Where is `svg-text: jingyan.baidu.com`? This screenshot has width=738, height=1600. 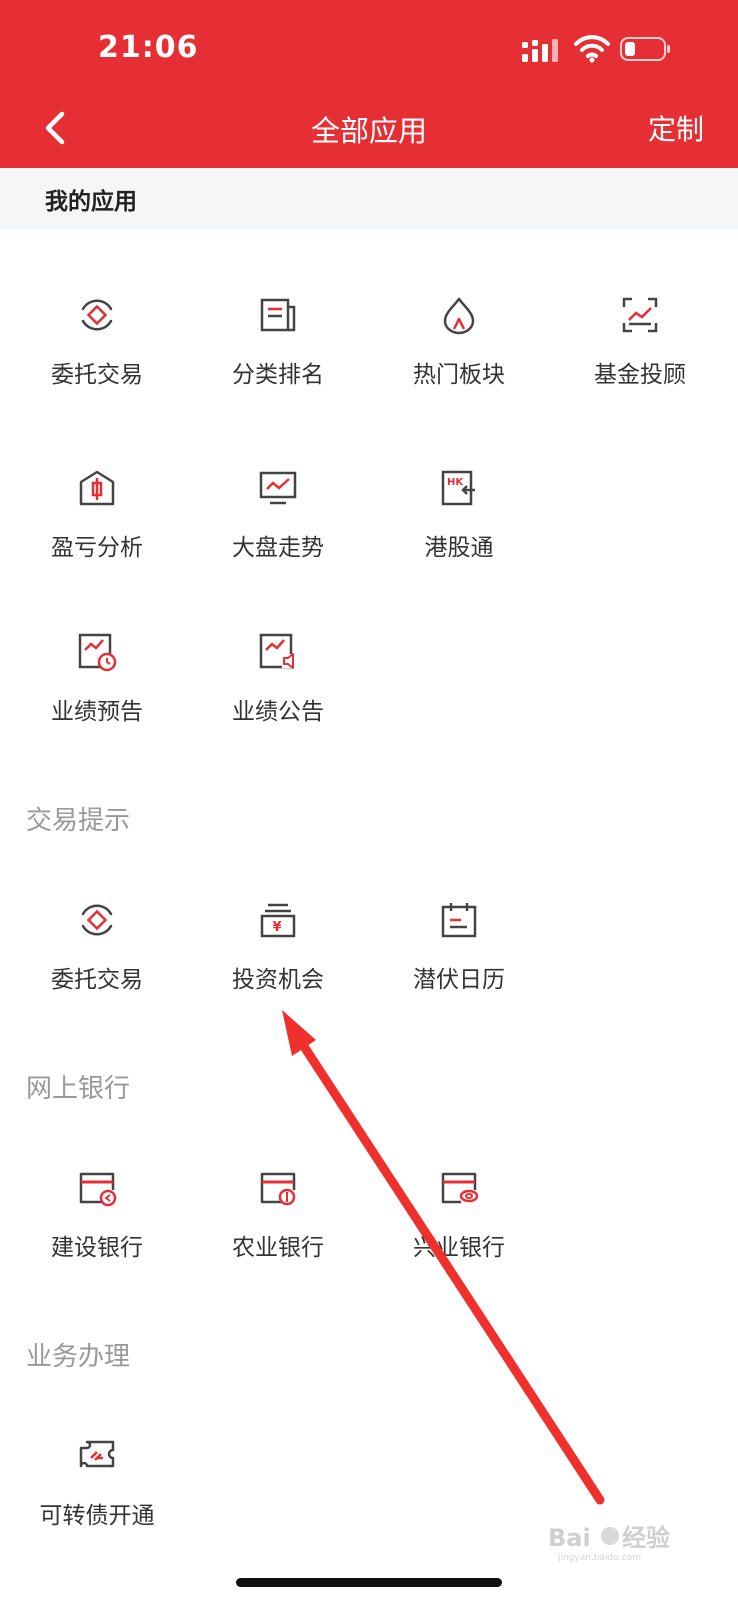
svg-text: jingyan.baidu.com is located at coordinates (599, 1558).